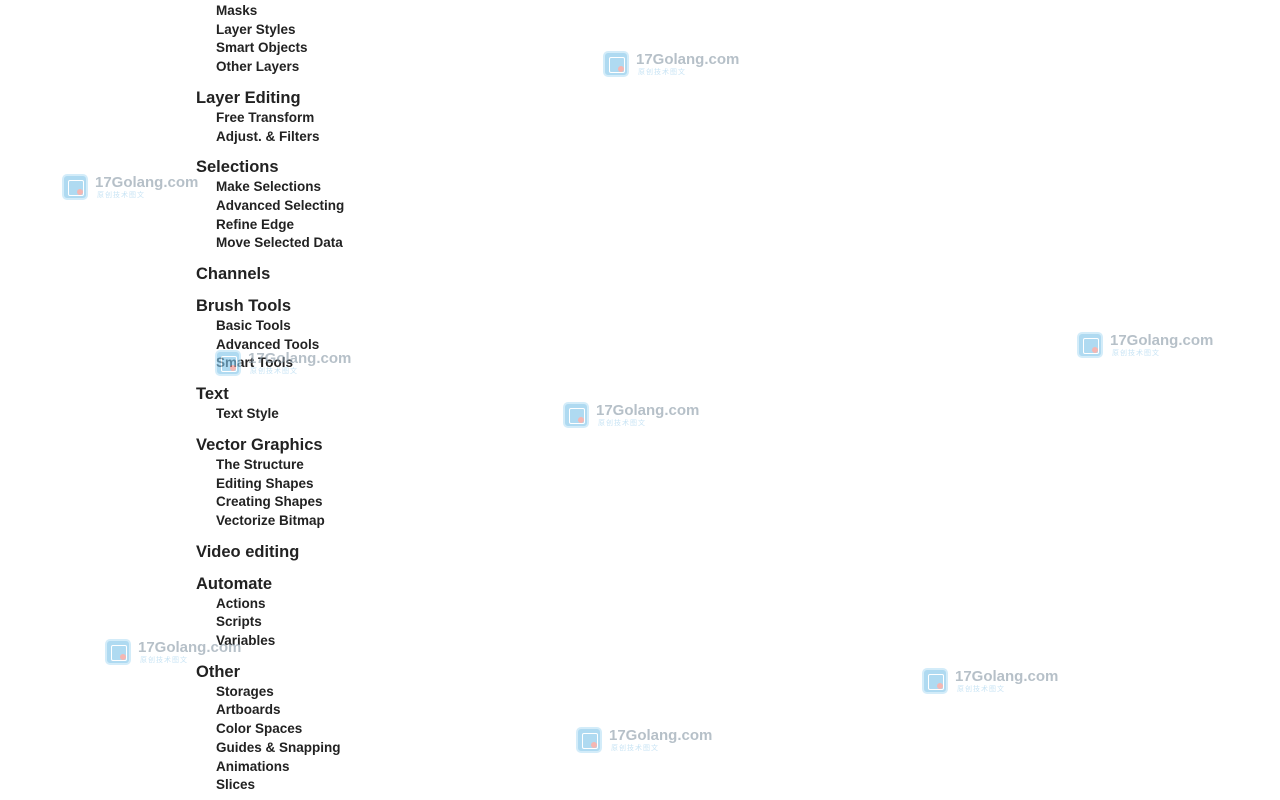 The width and height of the screenshot is (1280, 800). I want to click on item-list: Actions Scripts Variables, so click(346, 623).